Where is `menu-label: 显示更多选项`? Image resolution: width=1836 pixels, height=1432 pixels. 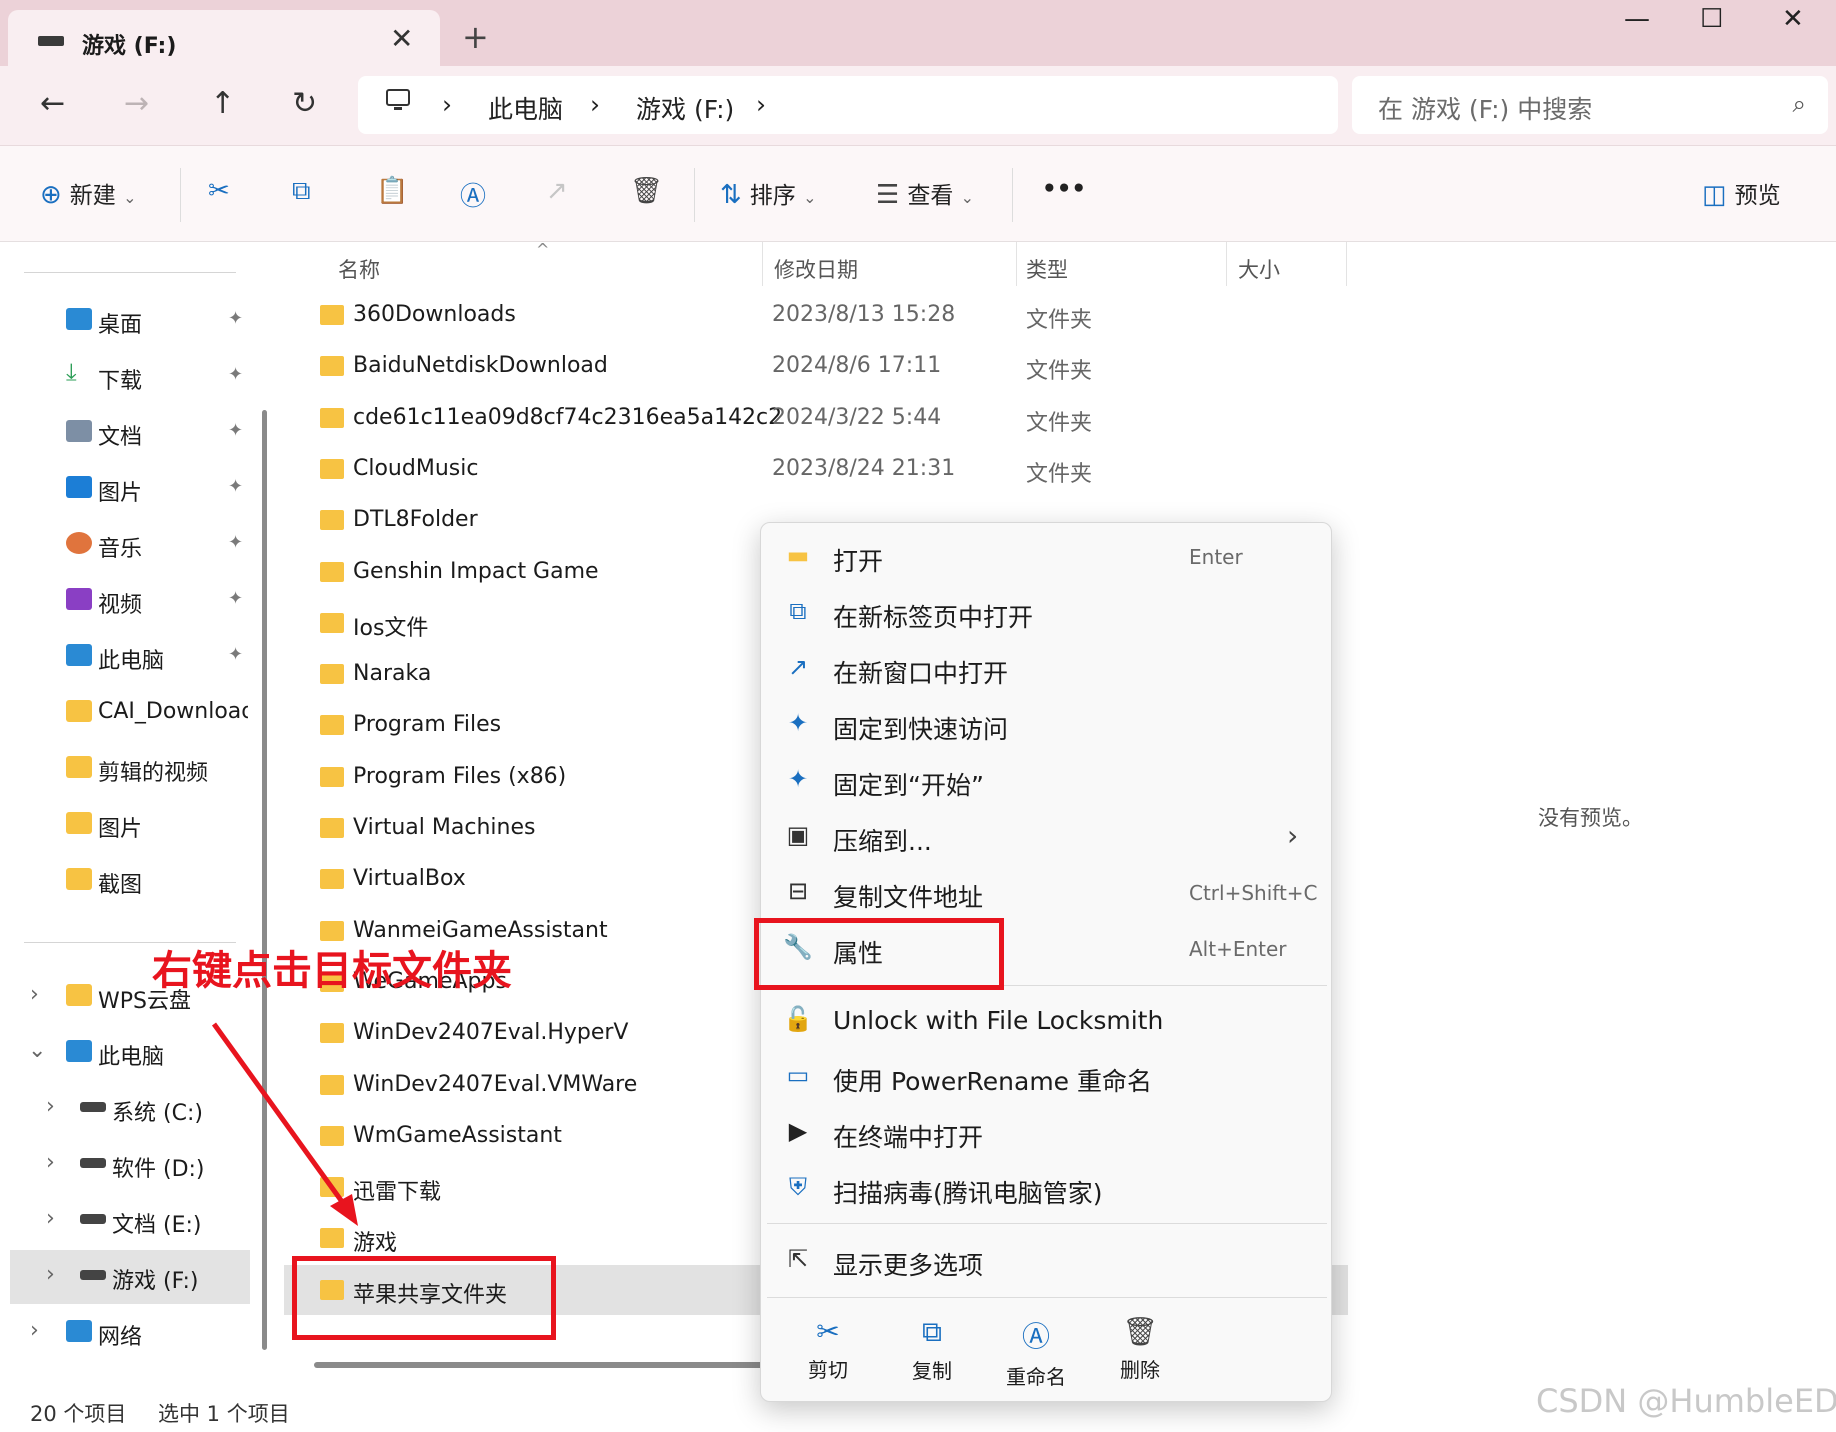 menu-label: 显示更多选项 is located at coordinates (908, 1265).